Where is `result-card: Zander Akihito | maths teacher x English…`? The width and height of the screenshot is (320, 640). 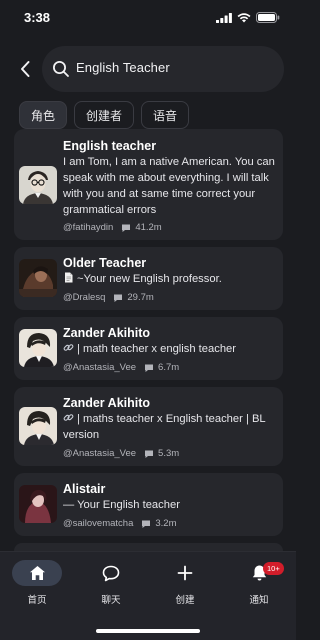
result-card: Zander Akihito | maths teacher x English… is located at coordinates (148, 426).